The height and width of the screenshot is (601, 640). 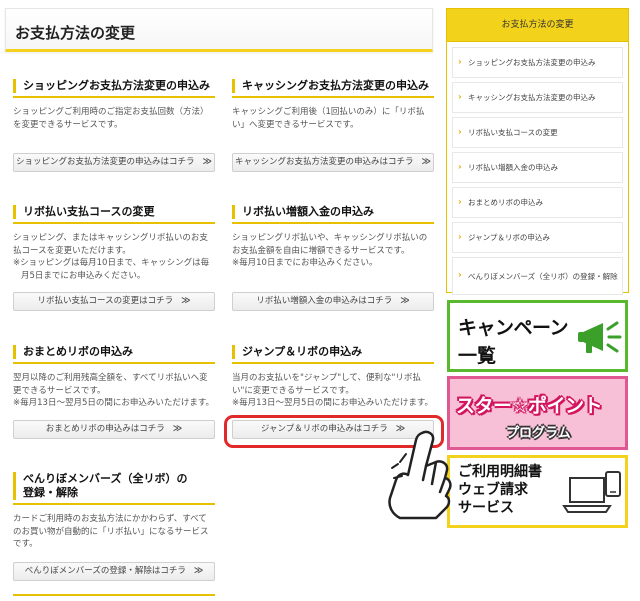 I want to click on banner-line: 一覧, so click(x=477, y=356).